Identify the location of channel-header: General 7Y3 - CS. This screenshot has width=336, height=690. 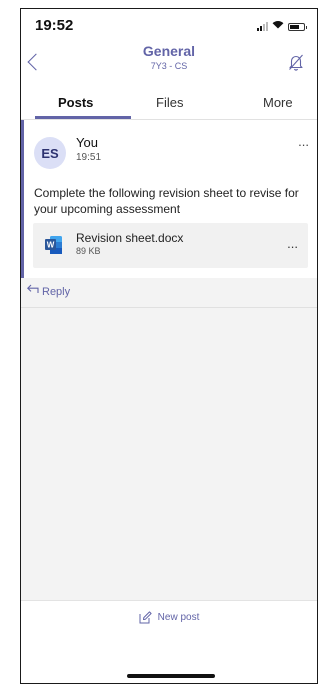
(169, 57).